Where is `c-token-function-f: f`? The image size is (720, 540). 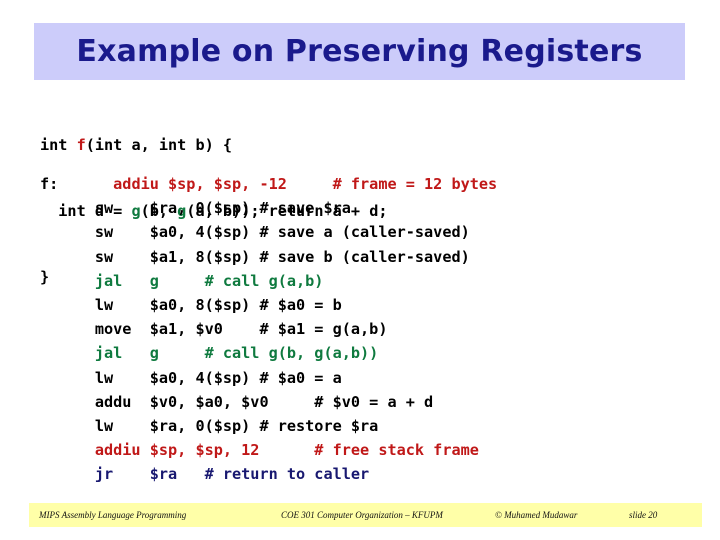 c-token-function-f: f is located at coordinates (81, 145).